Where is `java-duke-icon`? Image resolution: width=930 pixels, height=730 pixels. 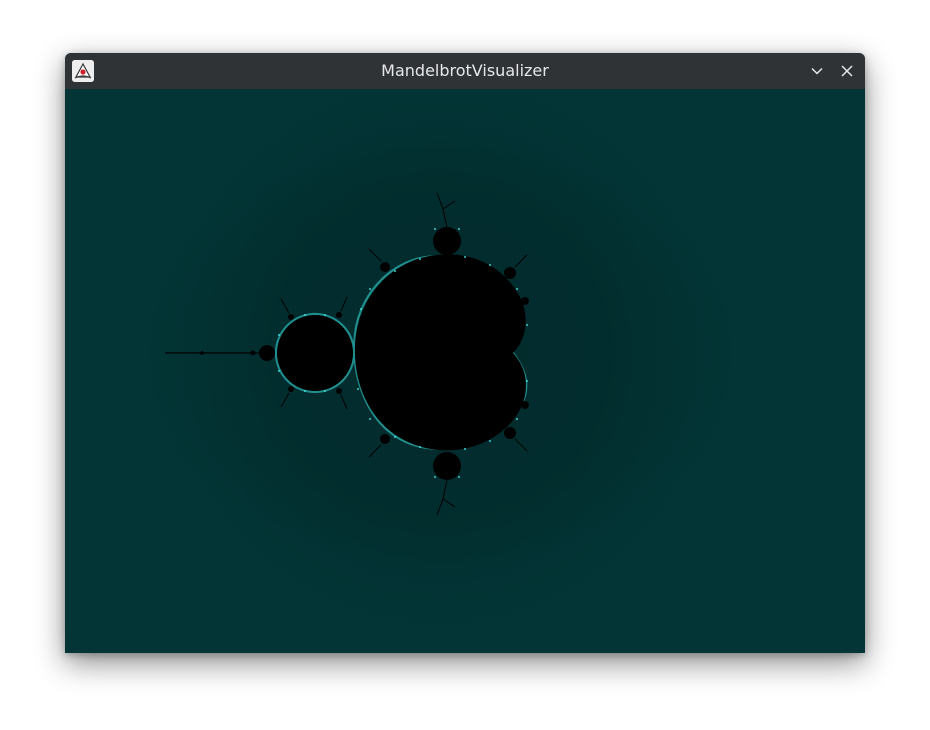
java-duke-icon is located at coordinates (83, 71).